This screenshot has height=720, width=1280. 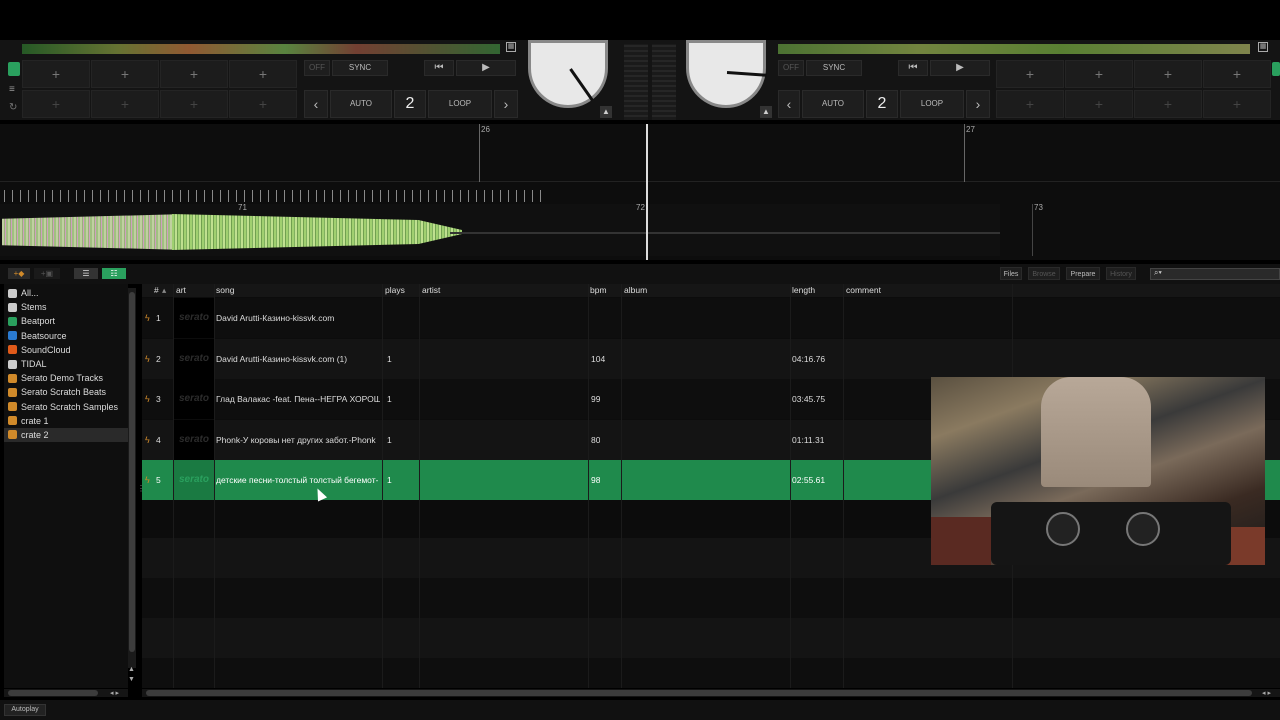 I want to click on right-off-button: OFF, so click(x=791, y=68).